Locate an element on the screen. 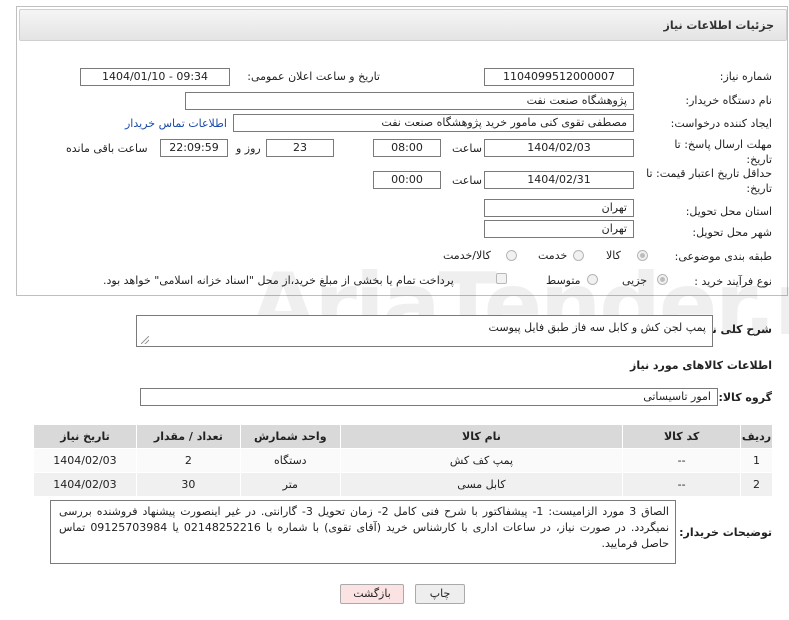 This screenshot has height=620, width=789. process-radio-medium is located at coordinates (592, 279).